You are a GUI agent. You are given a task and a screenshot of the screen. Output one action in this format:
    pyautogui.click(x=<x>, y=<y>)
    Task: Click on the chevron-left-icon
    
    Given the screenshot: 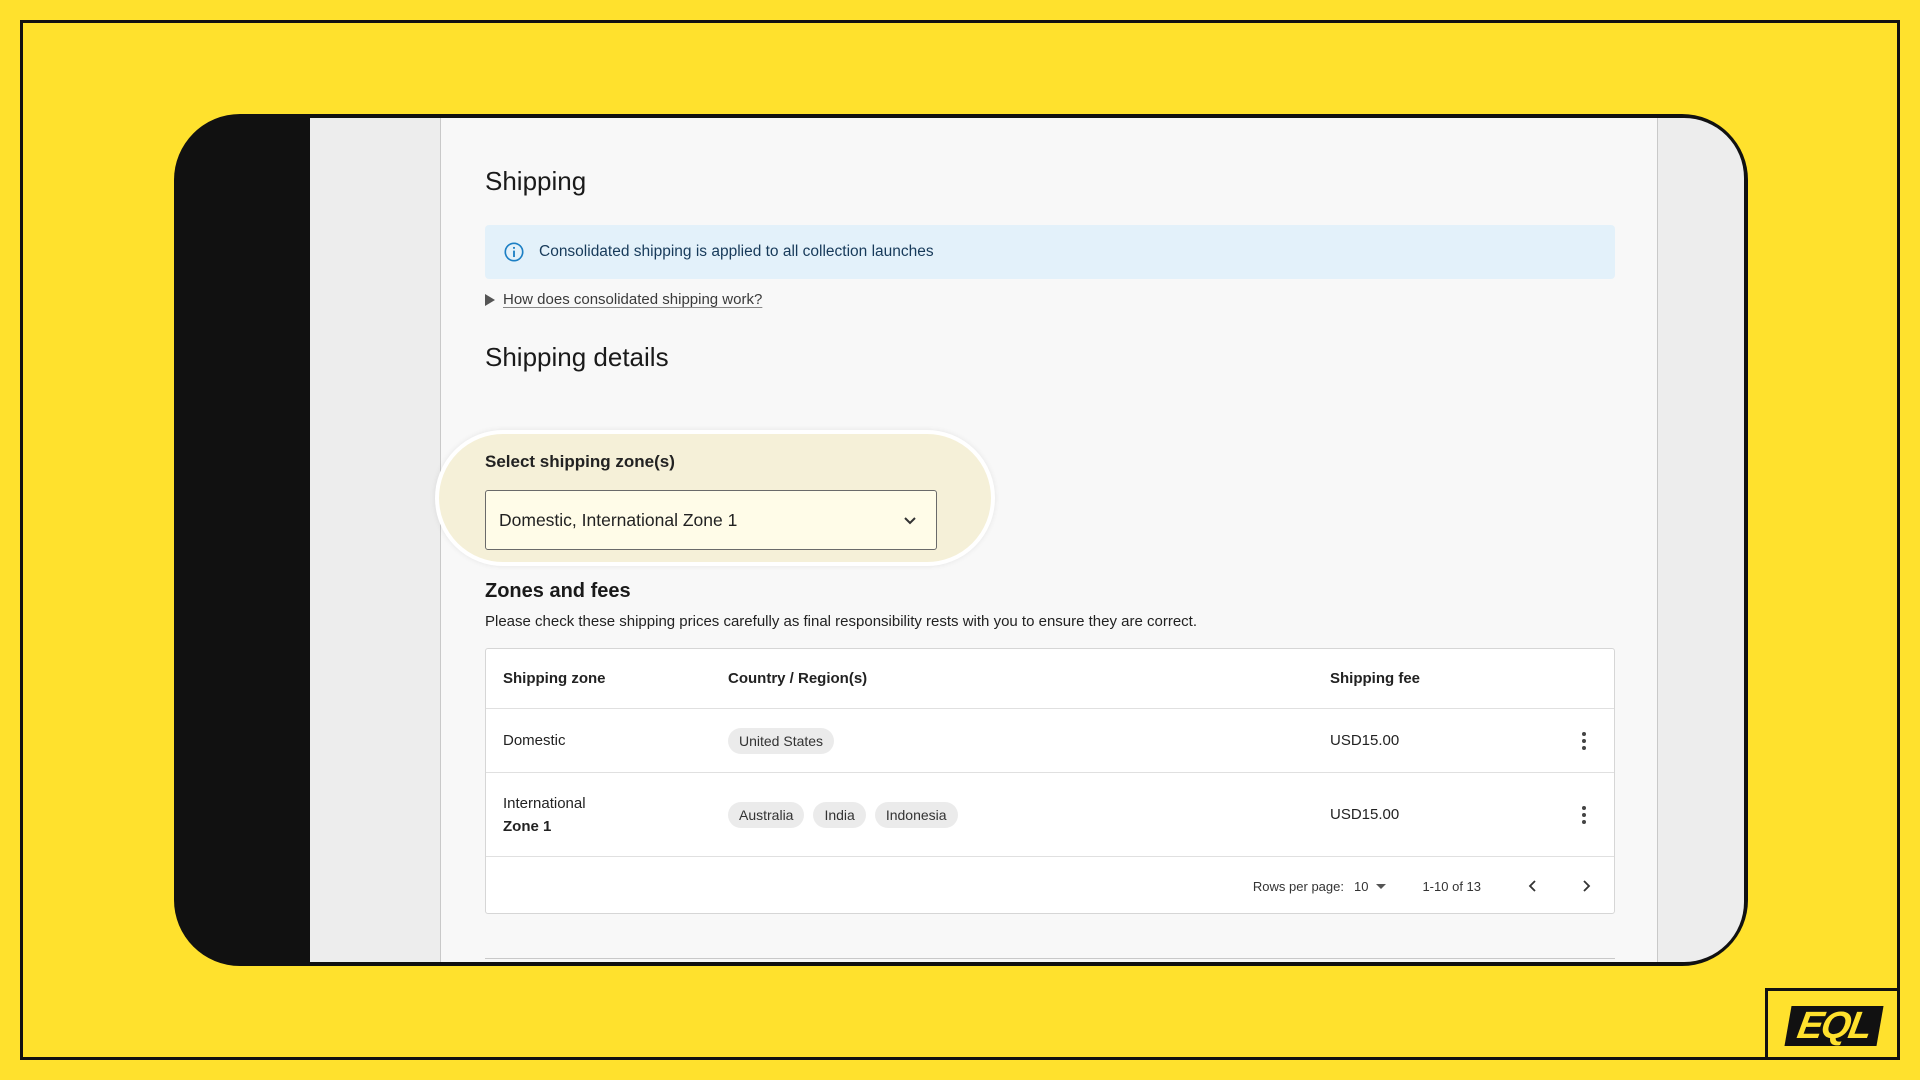 What is the action you would take?
    pyautogui.click(x=1532, y=886)
    